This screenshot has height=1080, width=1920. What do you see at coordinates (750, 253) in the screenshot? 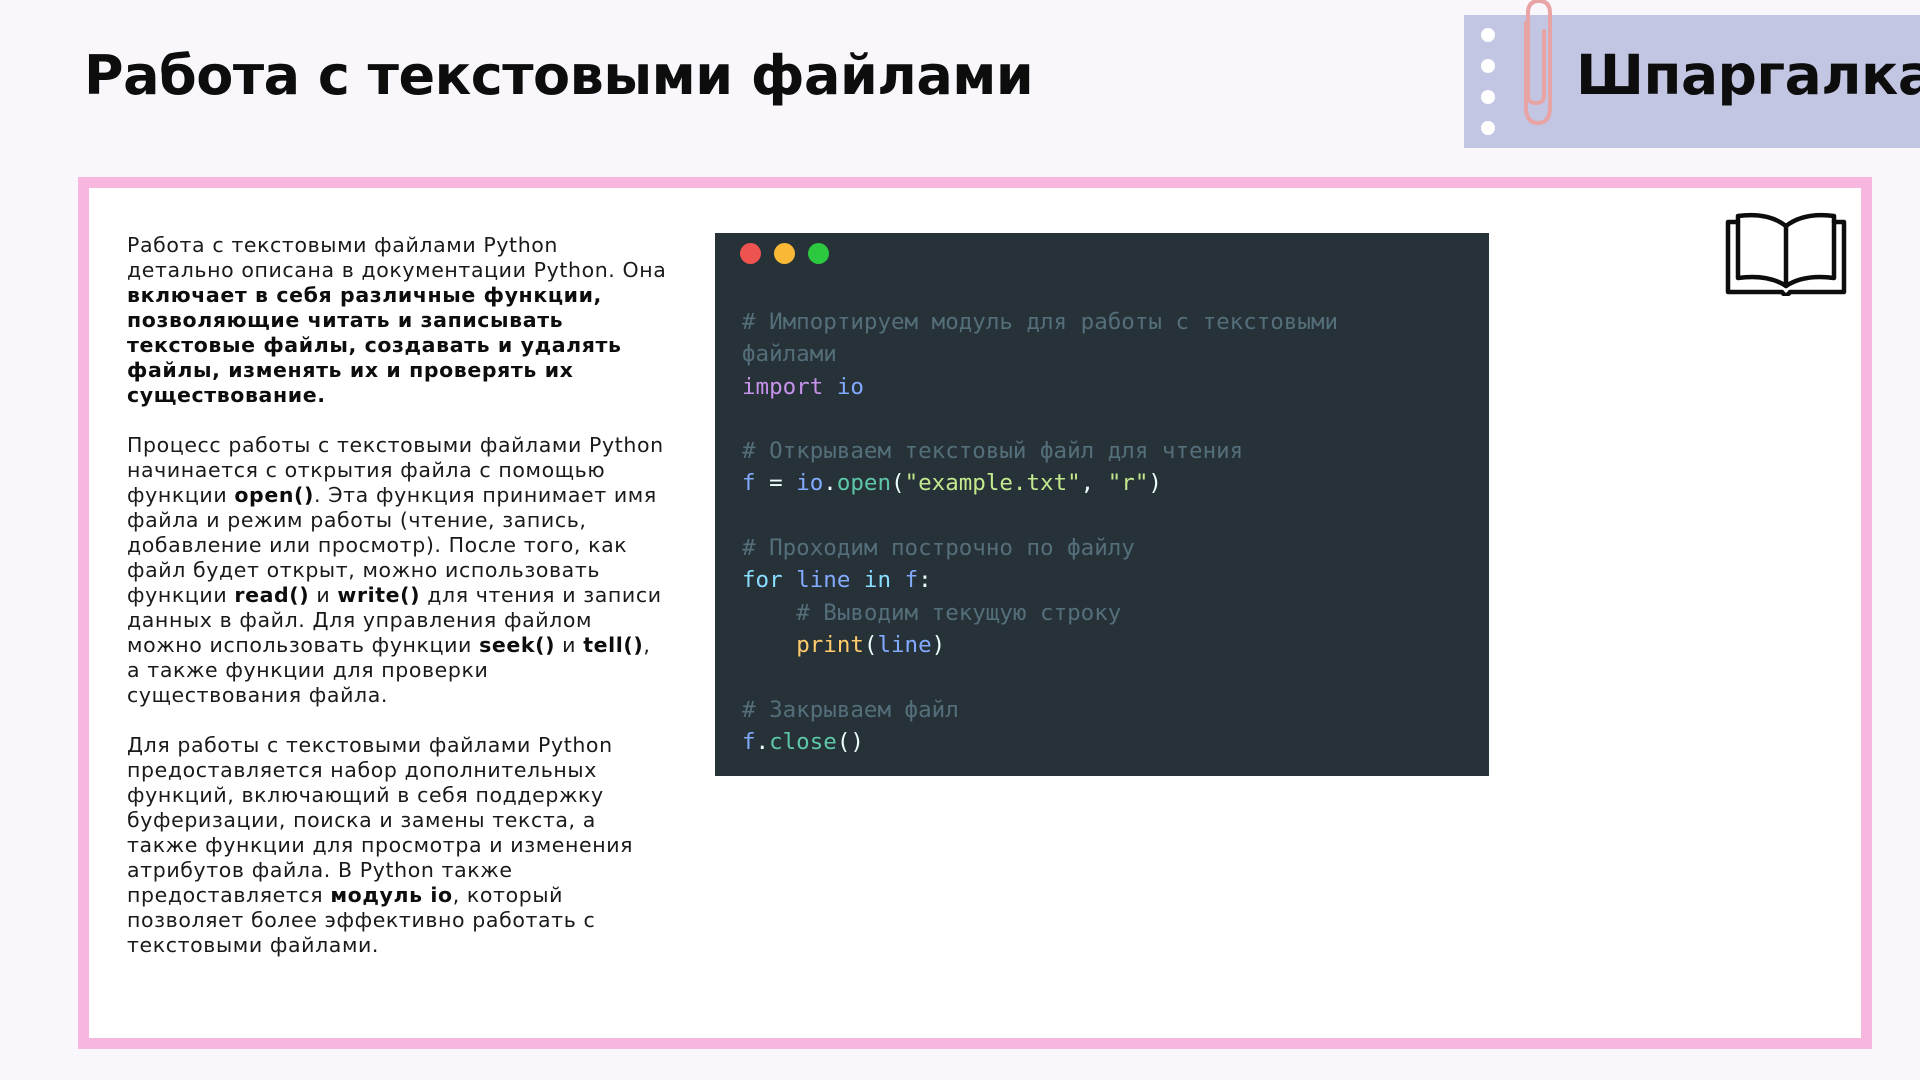
I see `window-close-dot` at bounding box center [750, 253].